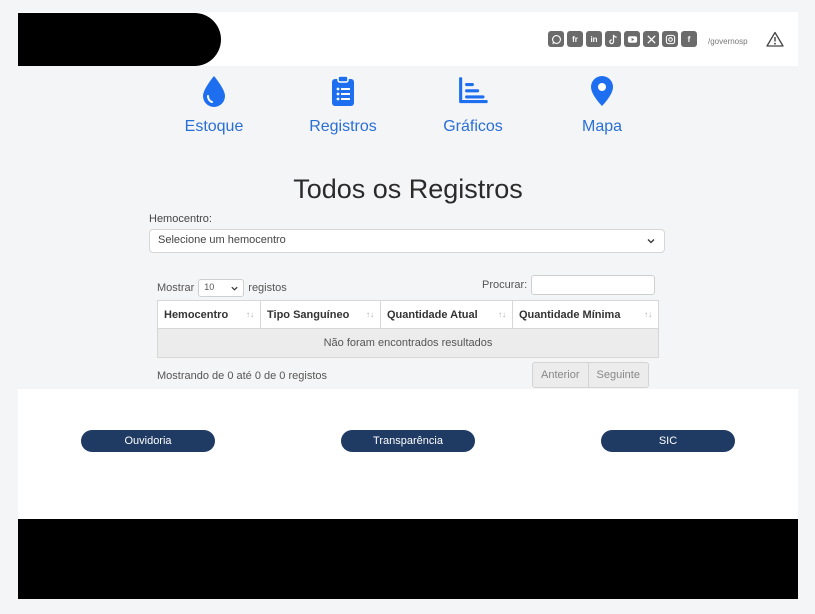 This screenshot has height=614, width=815. I want to click on hemocentro-label: Hemocentro:, so click(180, 219).